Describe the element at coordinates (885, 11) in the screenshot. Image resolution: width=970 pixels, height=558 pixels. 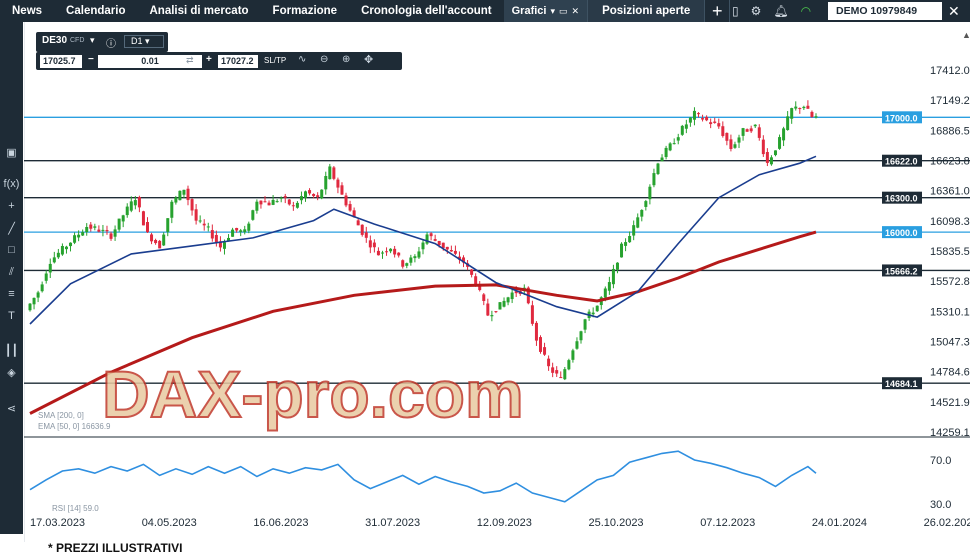
I see `account-badge: DEMO 10979849` at that location.